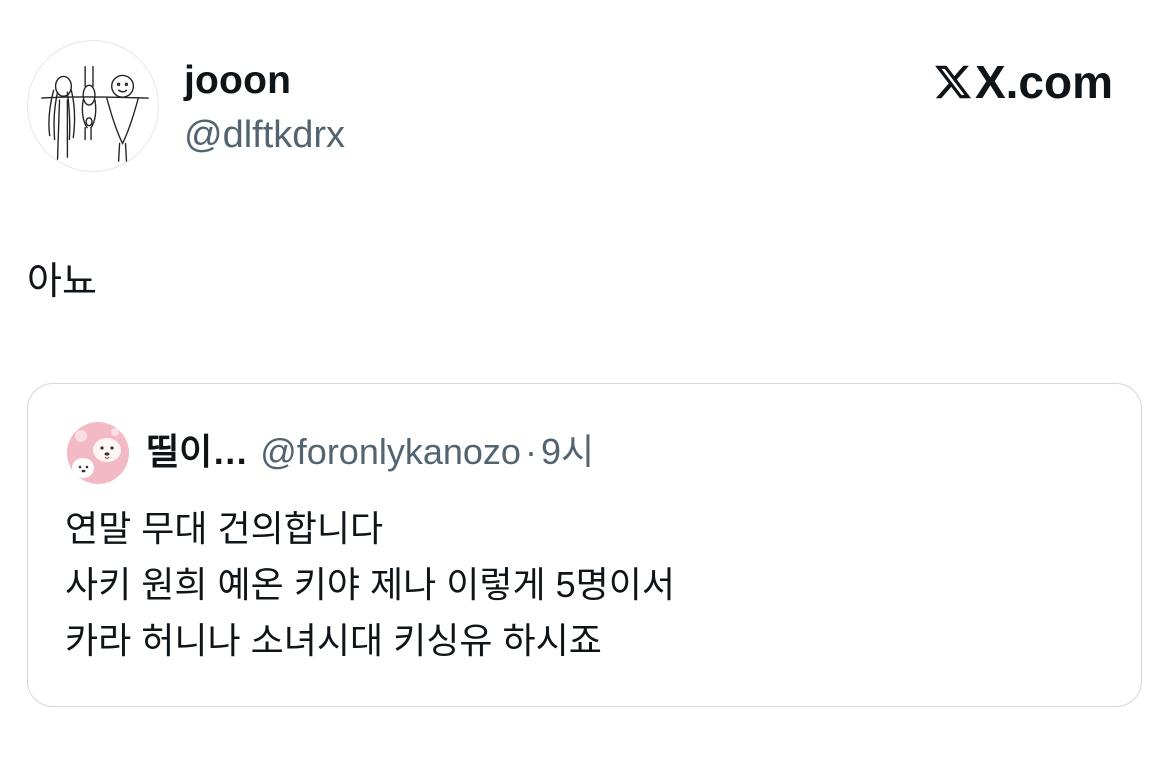 This screenshot has width=1170, height=760. I want to click on stick-figure-drawing-avatar, so click(95, 113).